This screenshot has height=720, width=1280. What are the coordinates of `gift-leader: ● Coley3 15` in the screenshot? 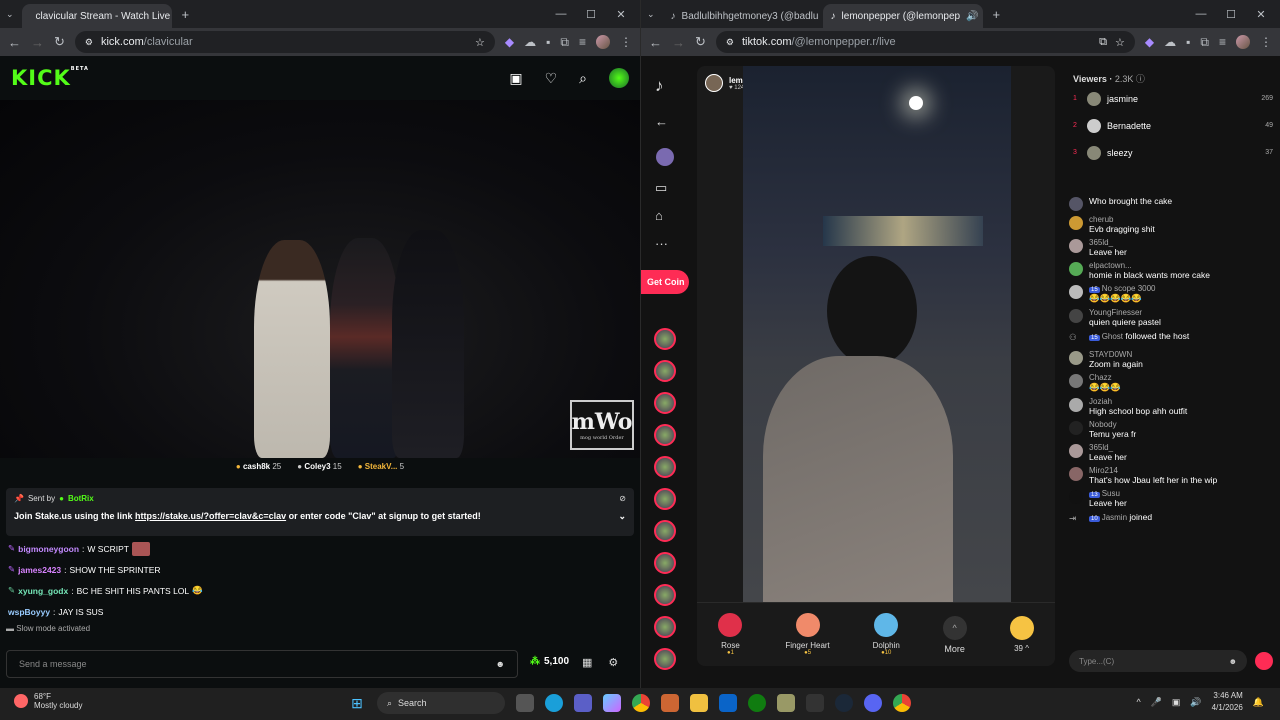 It's located at (319, 466).